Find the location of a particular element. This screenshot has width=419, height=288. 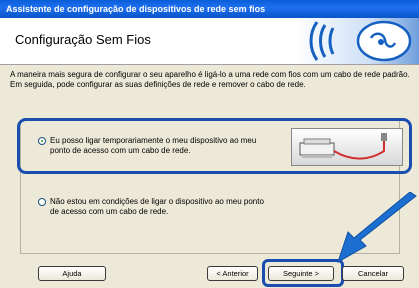

wireless-signal-icon is located at coordinates (357, 41).